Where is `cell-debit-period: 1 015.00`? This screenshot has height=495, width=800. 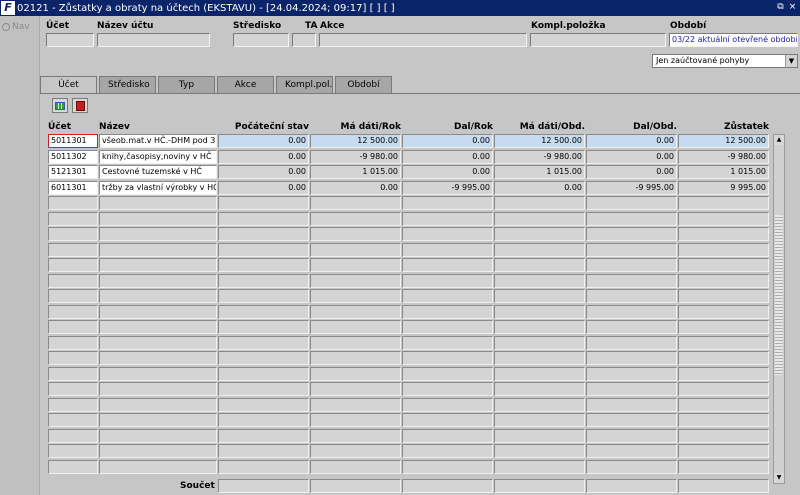
cell-debit-period: 1 015.00 is located at coordinates (539, 172).